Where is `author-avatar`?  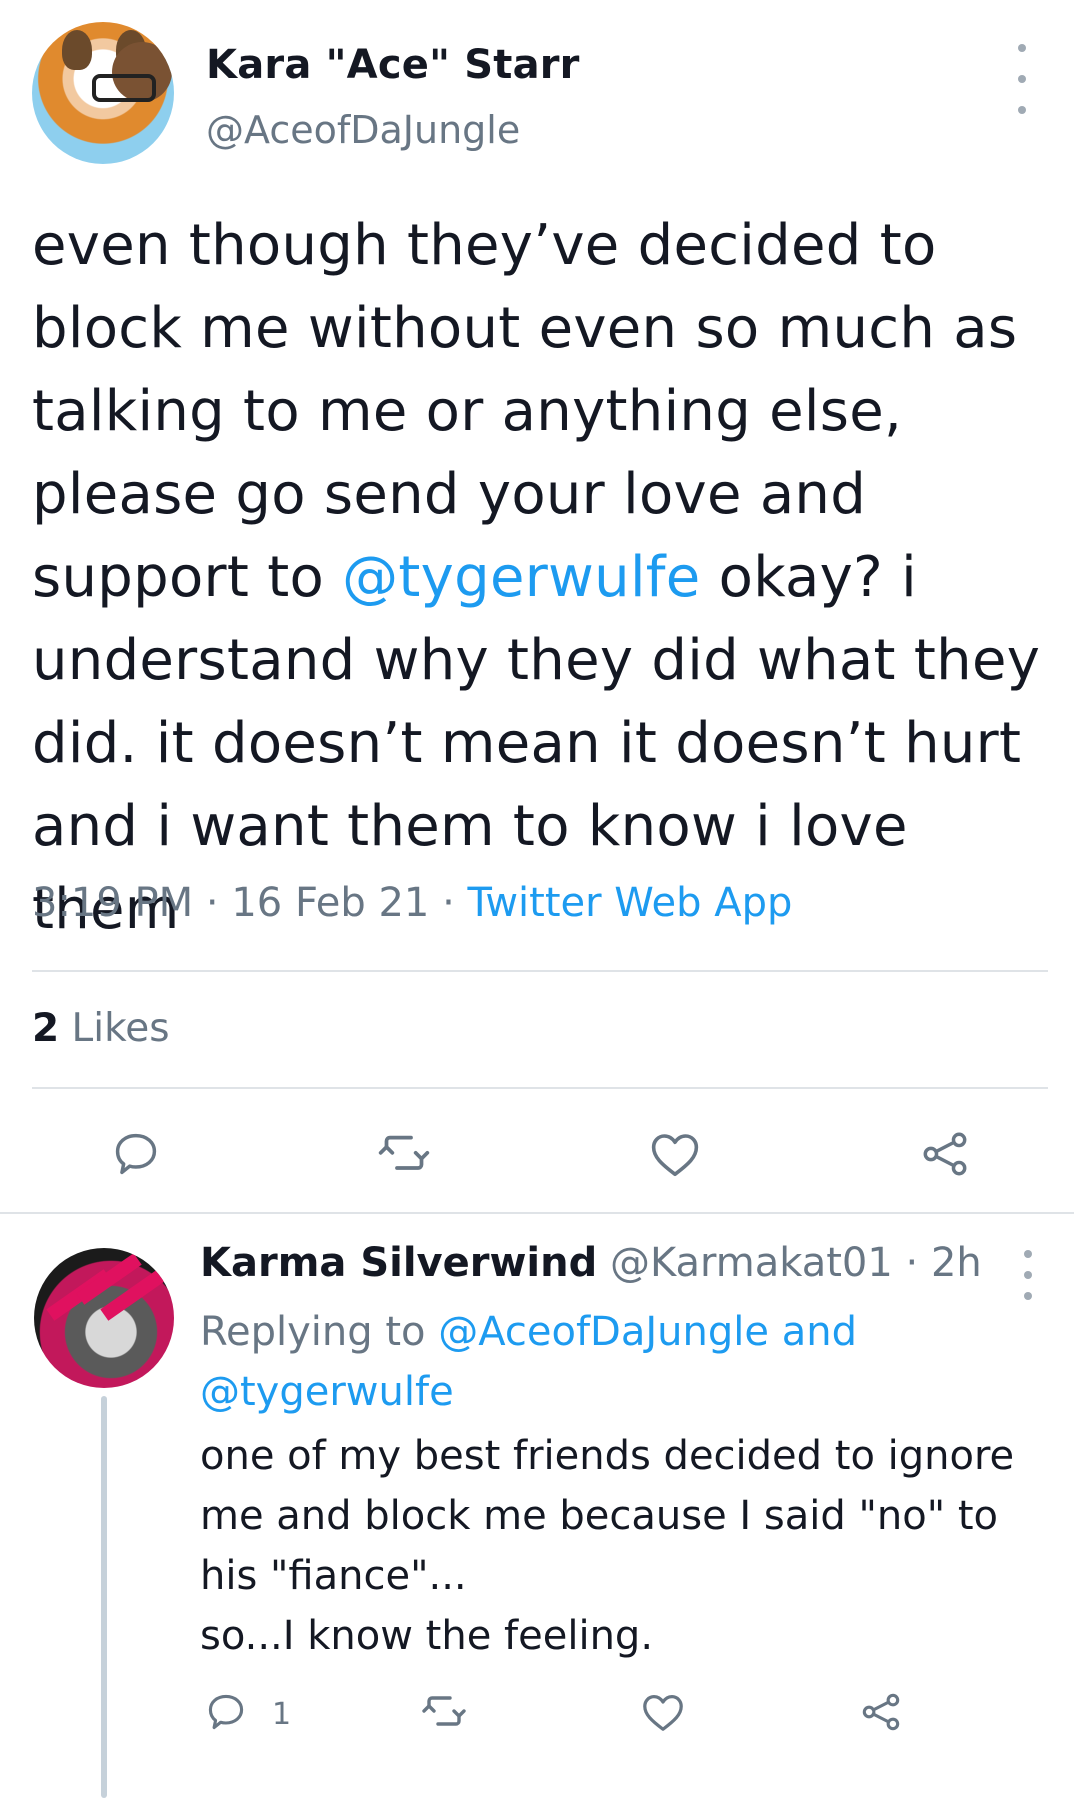
author-avatar is located at coordinates (103, 93).